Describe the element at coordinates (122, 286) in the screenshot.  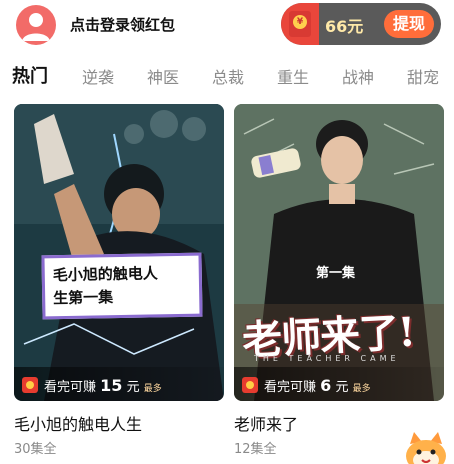
I see `poster-caption: 毛小旭的触电人 生第一集` at that location.